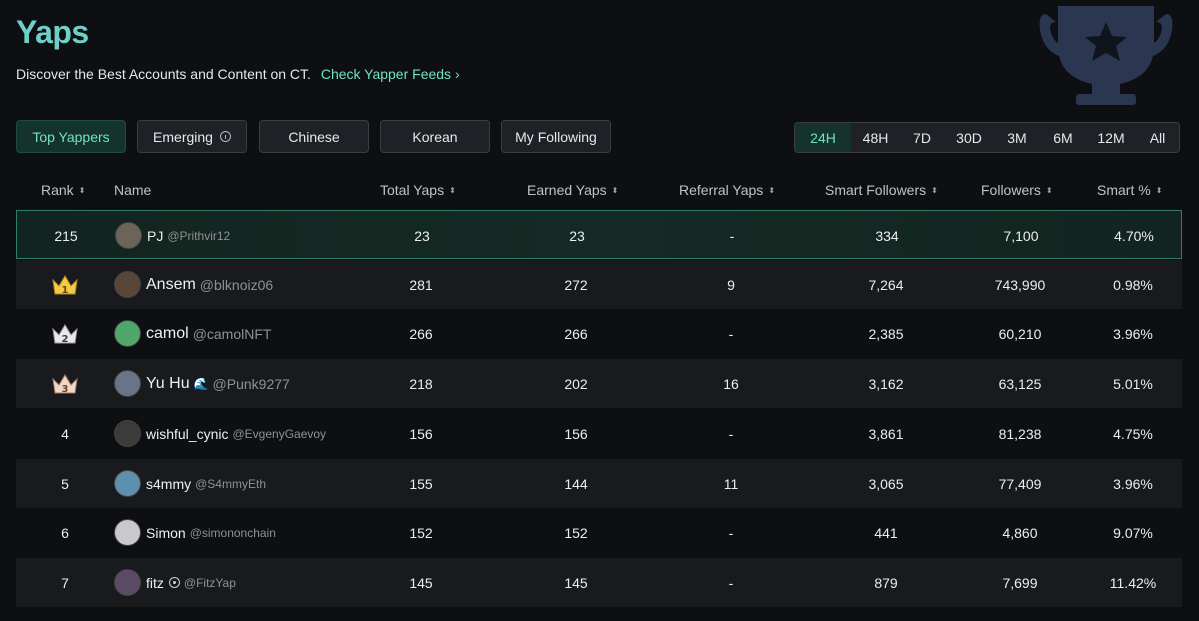 The height and width of the screenshot is (621, 1199). What do you see at coordinates (422, 235) in the screenshot?
I see `total-yaps-cell: 23` at bounding box center [422, 235].